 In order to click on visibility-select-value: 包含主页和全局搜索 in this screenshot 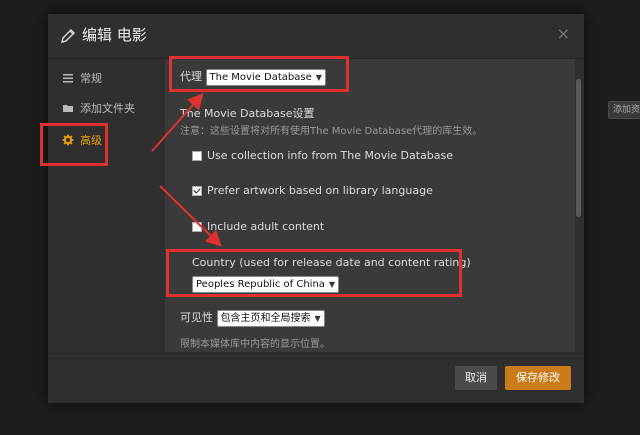, I will do `click(265, 318)`.